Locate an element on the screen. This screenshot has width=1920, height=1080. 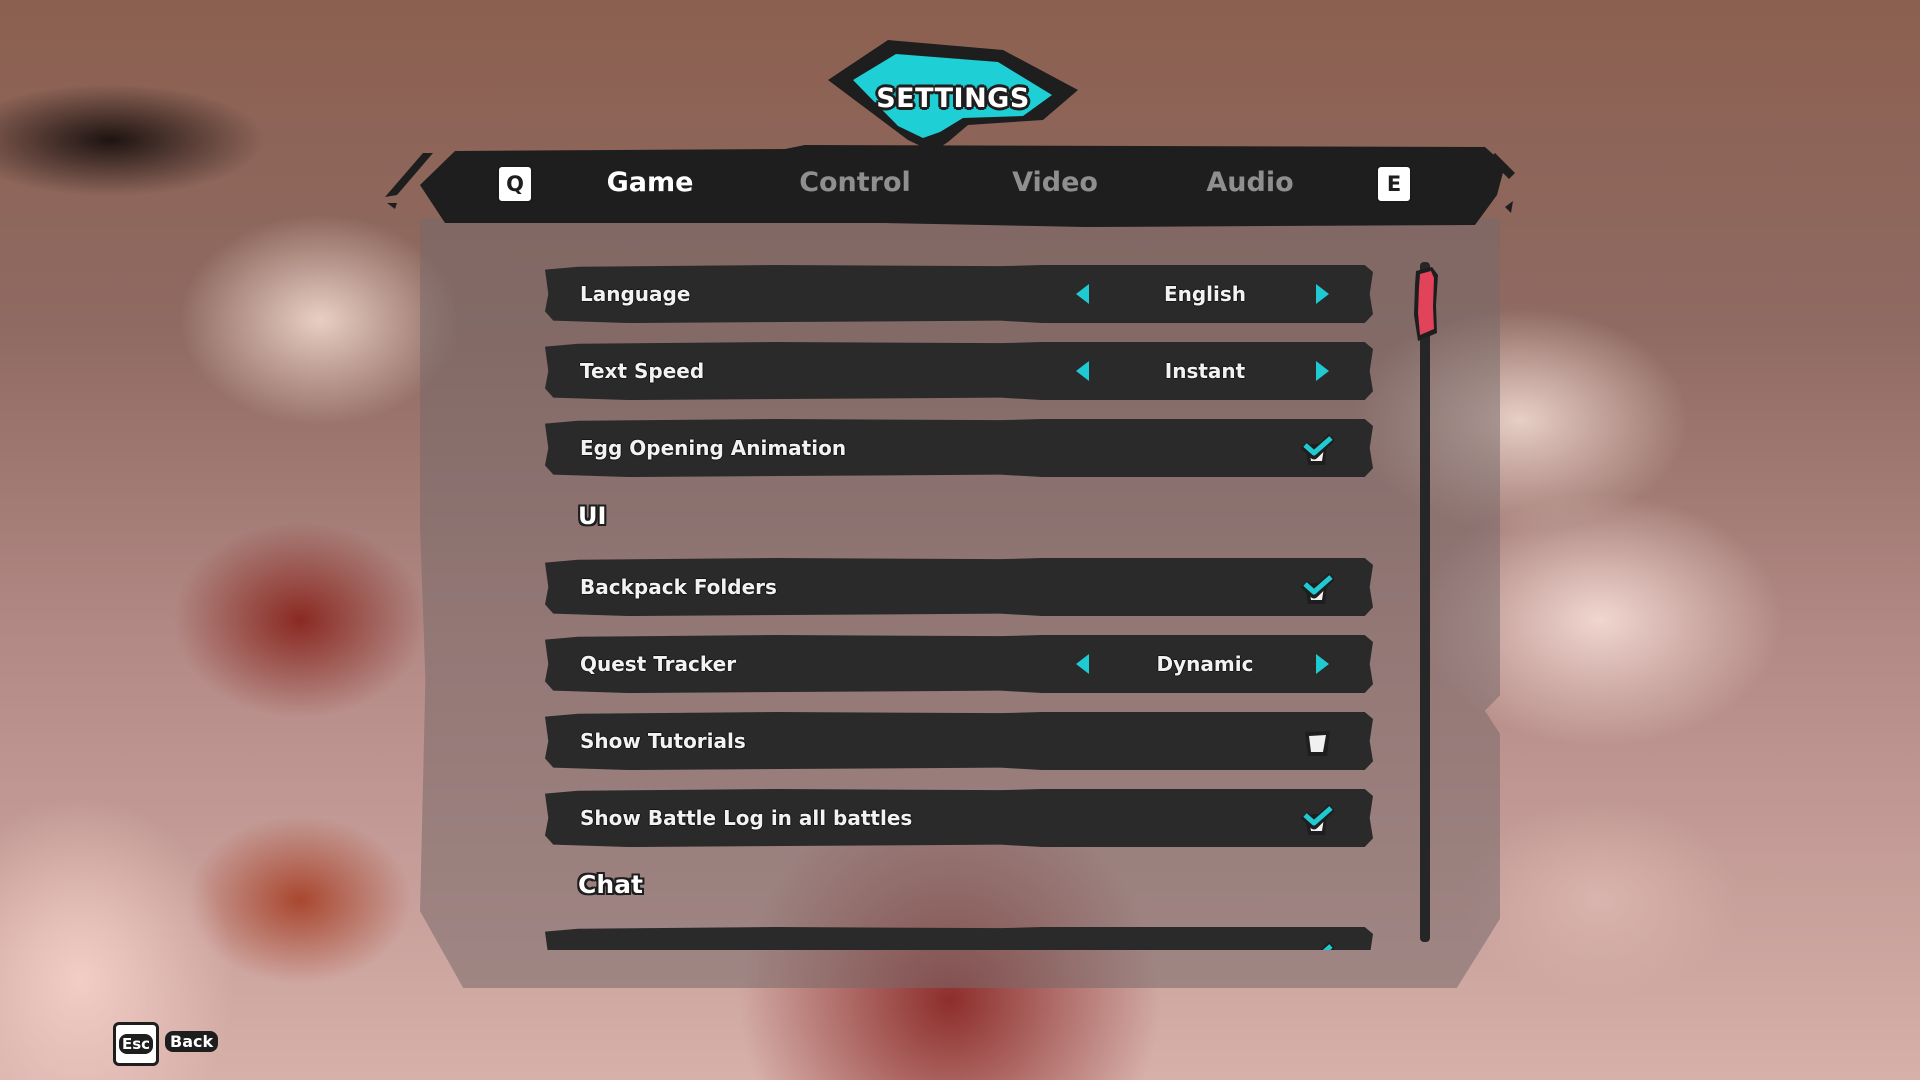
scrollbar-thumb is located at coordinates (1425, 305).